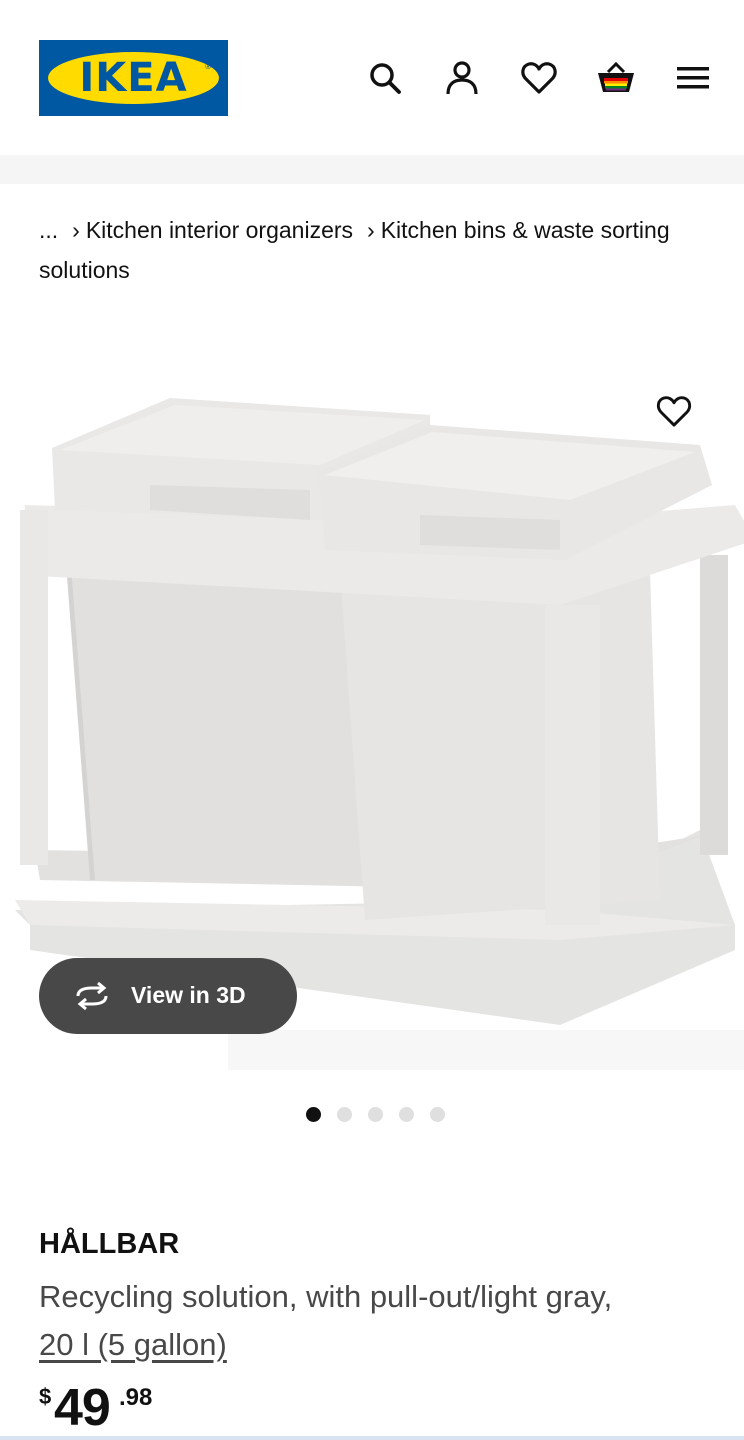  I want to click on price-integer: 49, so click(82, 1408).